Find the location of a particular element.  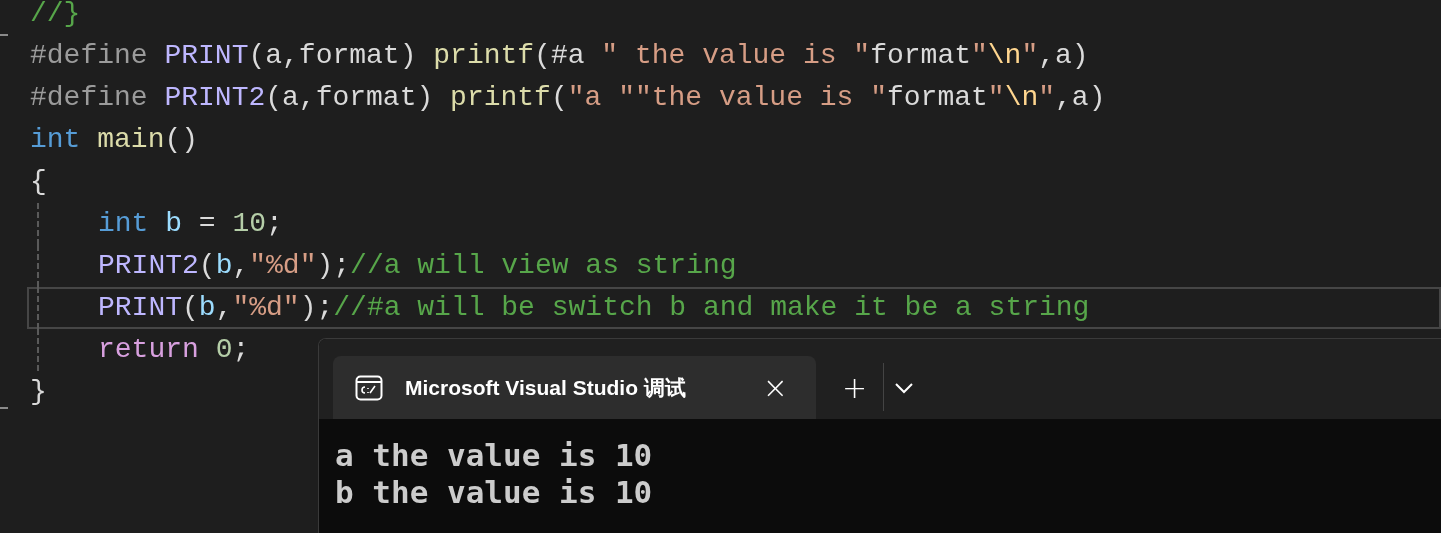

code-line: { is located at coordinates (38, 182).